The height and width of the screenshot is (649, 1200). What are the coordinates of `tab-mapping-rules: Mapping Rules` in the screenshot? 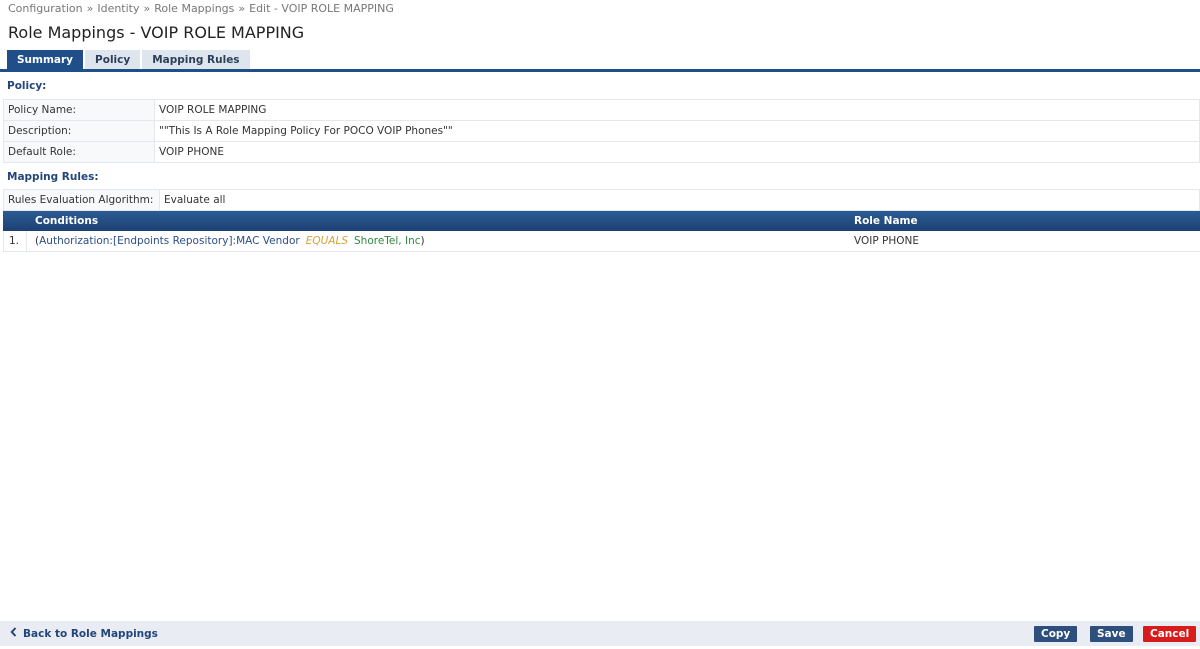 It's located at (196, 60).